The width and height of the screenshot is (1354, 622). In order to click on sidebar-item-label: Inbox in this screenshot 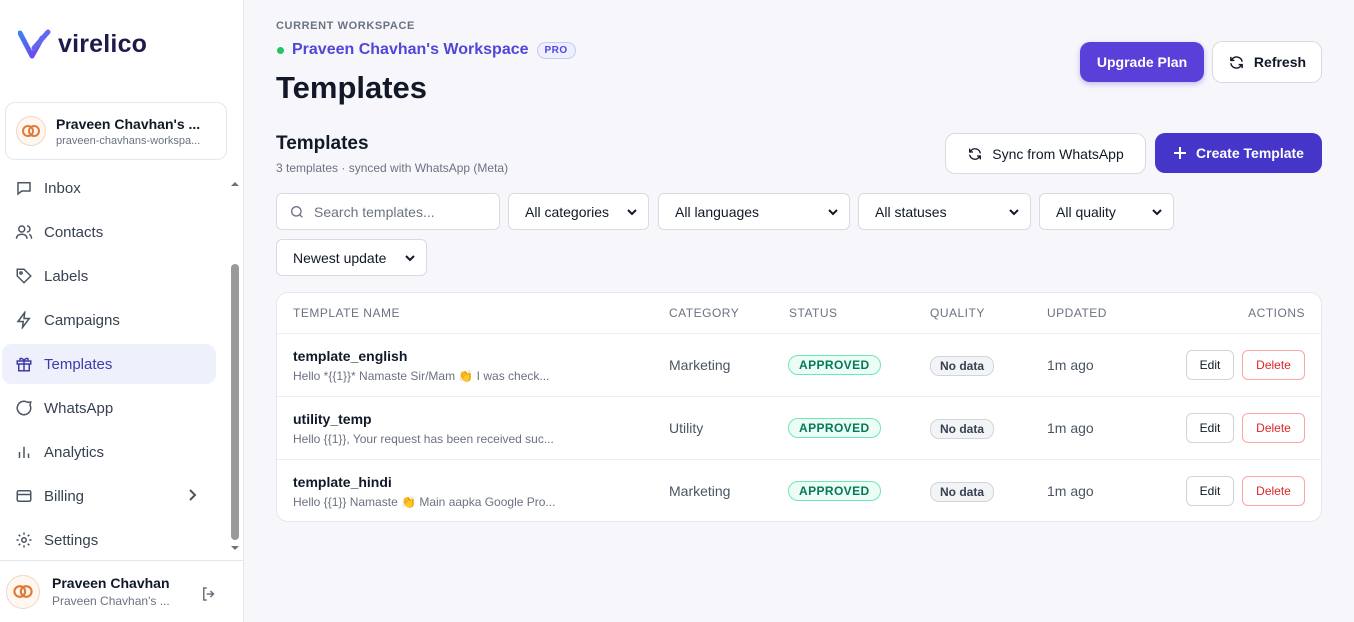, I will do `click(62, 188)`.